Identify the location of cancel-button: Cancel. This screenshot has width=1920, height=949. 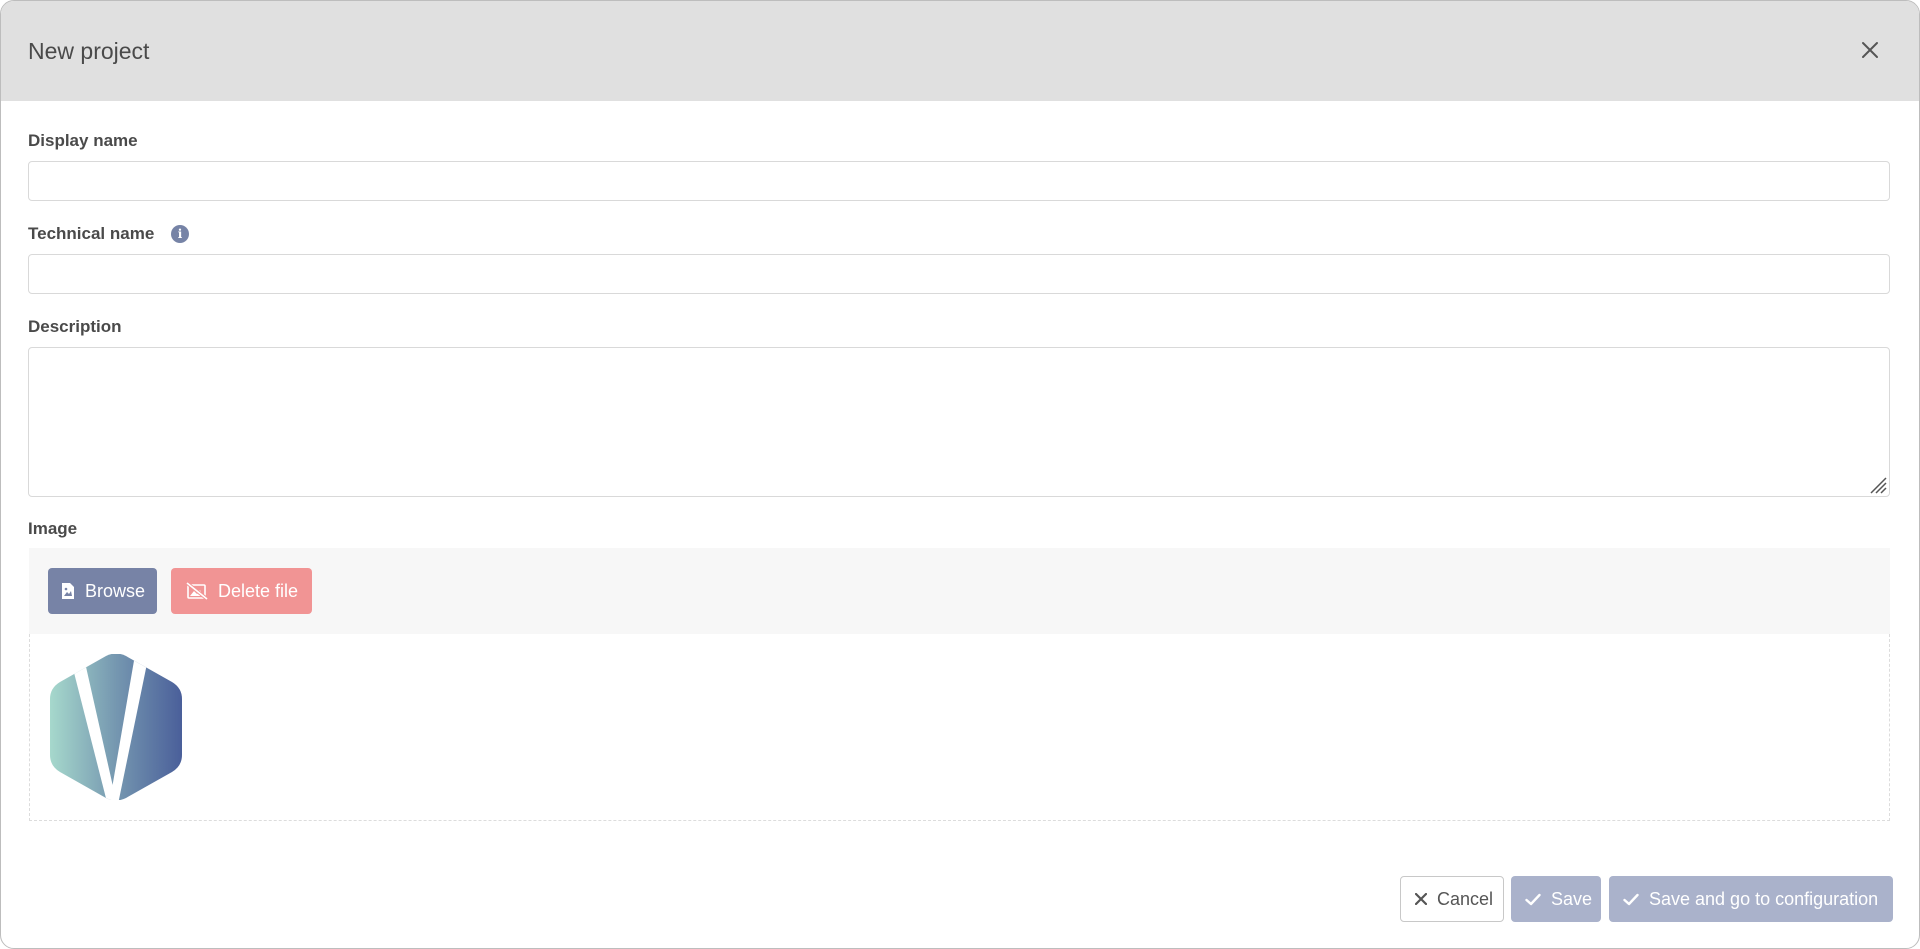
(1452, 899).